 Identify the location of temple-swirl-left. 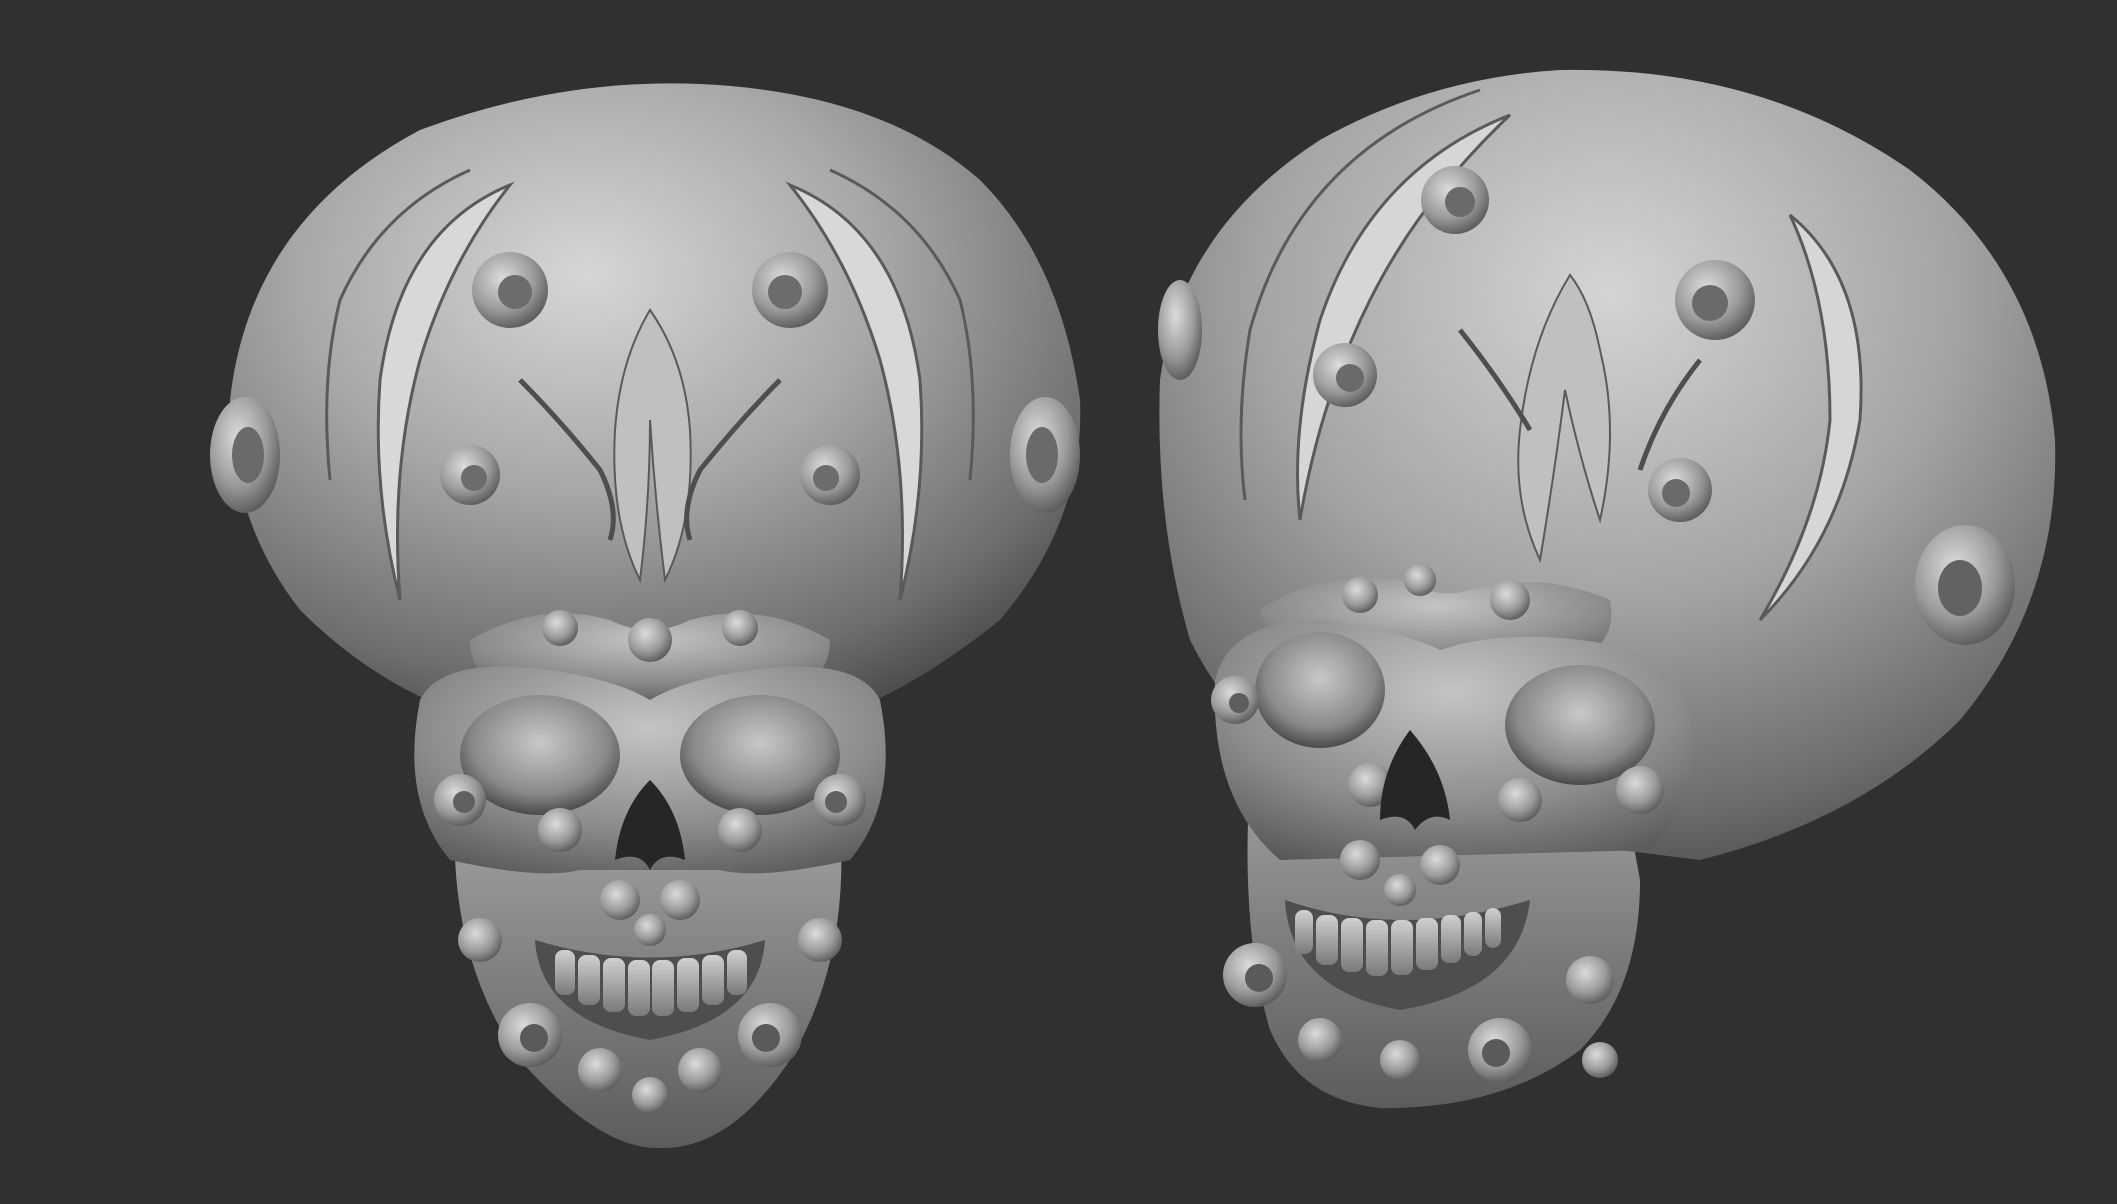
(1180, 330).